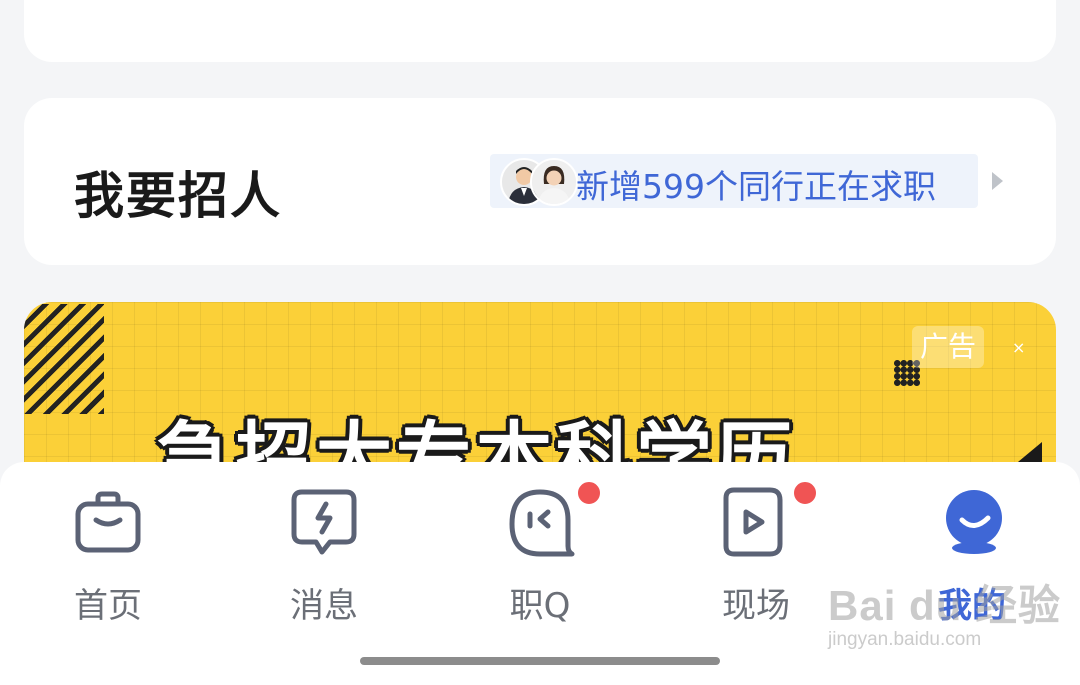 Image resolution: width=1080 pixels, height=685 pixels. Describe the element at coordinates (108, 606) in the screenshot. I see `tab-label: 首页` at that location.